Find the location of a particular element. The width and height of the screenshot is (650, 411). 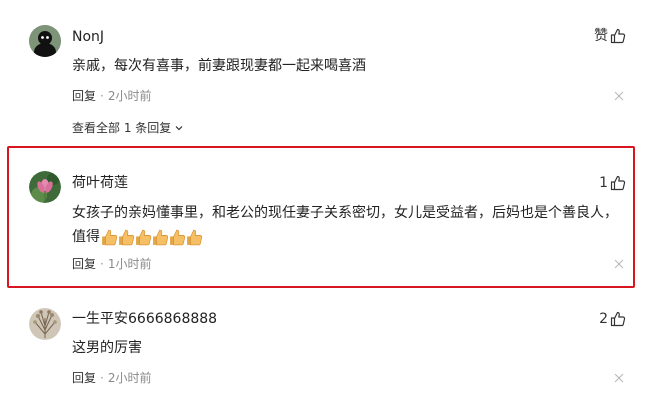

lotus-flower-avatar-icon is located at coordinates (45, 187).